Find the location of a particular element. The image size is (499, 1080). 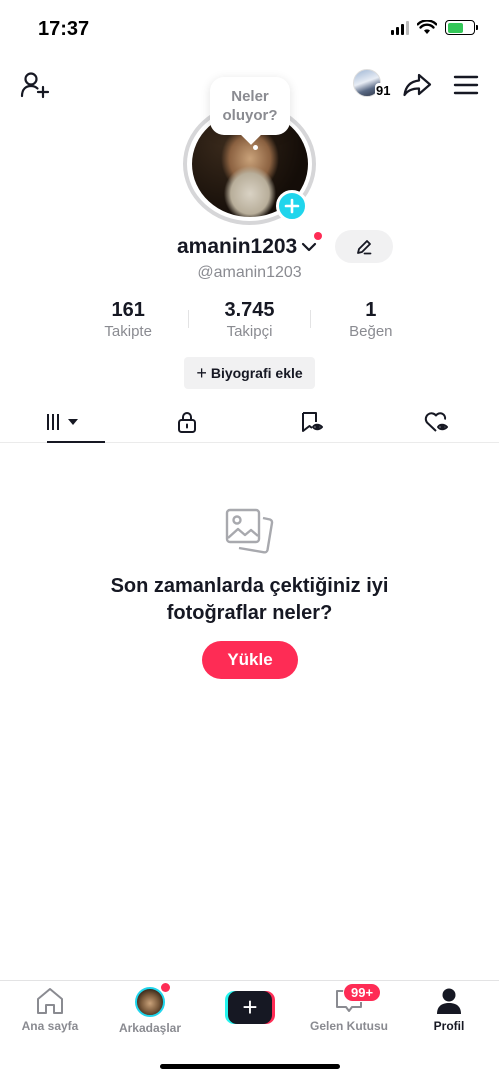

following-stat: 161 Takipte is located at coordinates (128, 319).